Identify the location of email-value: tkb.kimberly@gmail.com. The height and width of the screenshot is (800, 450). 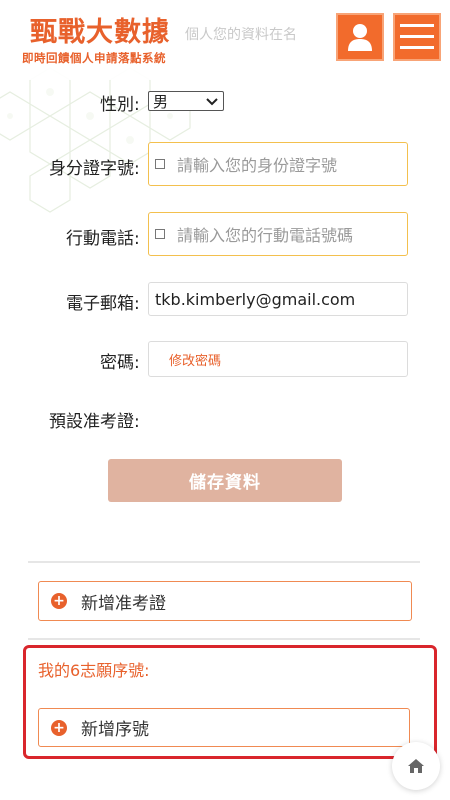
(255, 299).